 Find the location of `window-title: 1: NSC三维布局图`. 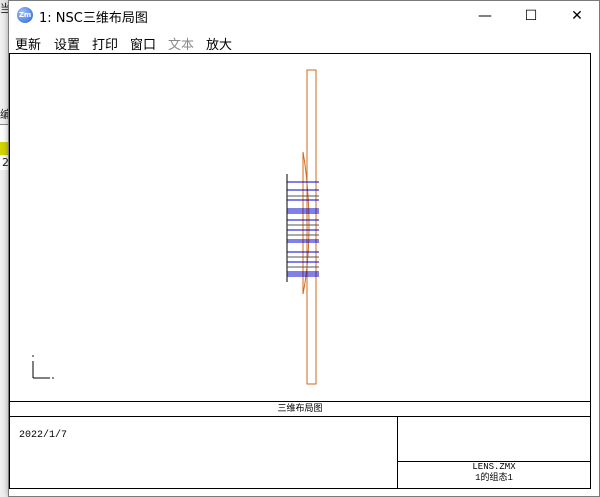

window-title: 1: NSC三维布局图 is located at coordinates (93, 18).